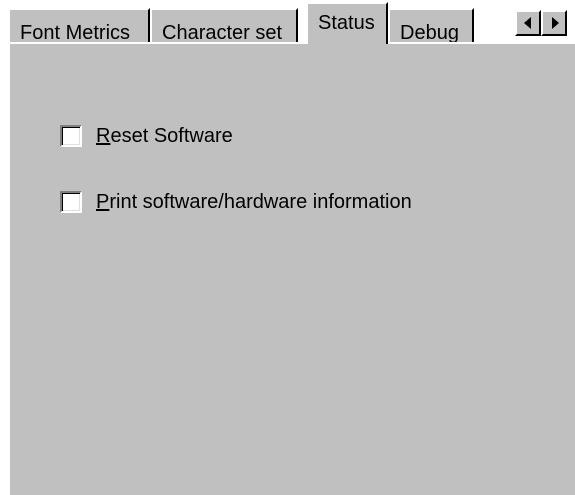  What do you see at coordinates (71, 202) in the screenshot?
I see `print-info-checkbox` at bounding box center [71, 202].